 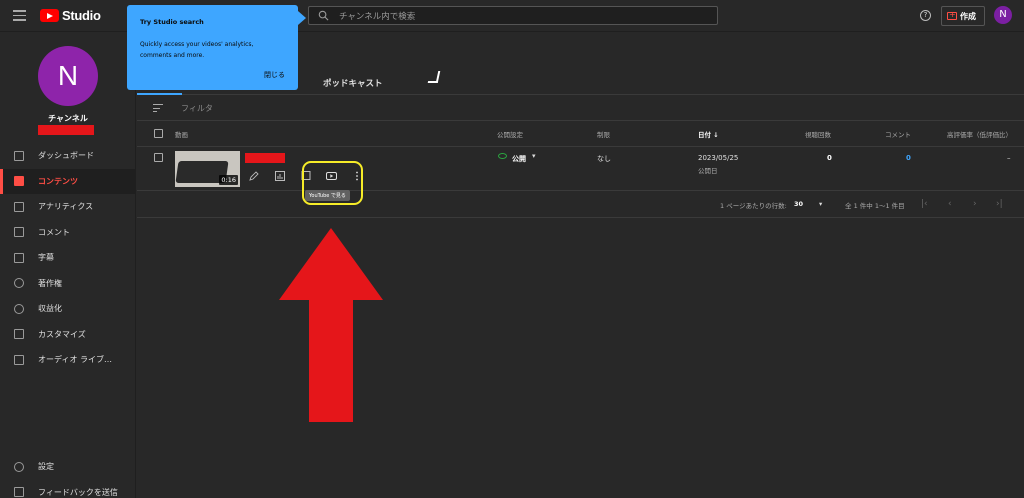 I want to click on sidebar-item-label: 収益化, so click(x=50, y=309).